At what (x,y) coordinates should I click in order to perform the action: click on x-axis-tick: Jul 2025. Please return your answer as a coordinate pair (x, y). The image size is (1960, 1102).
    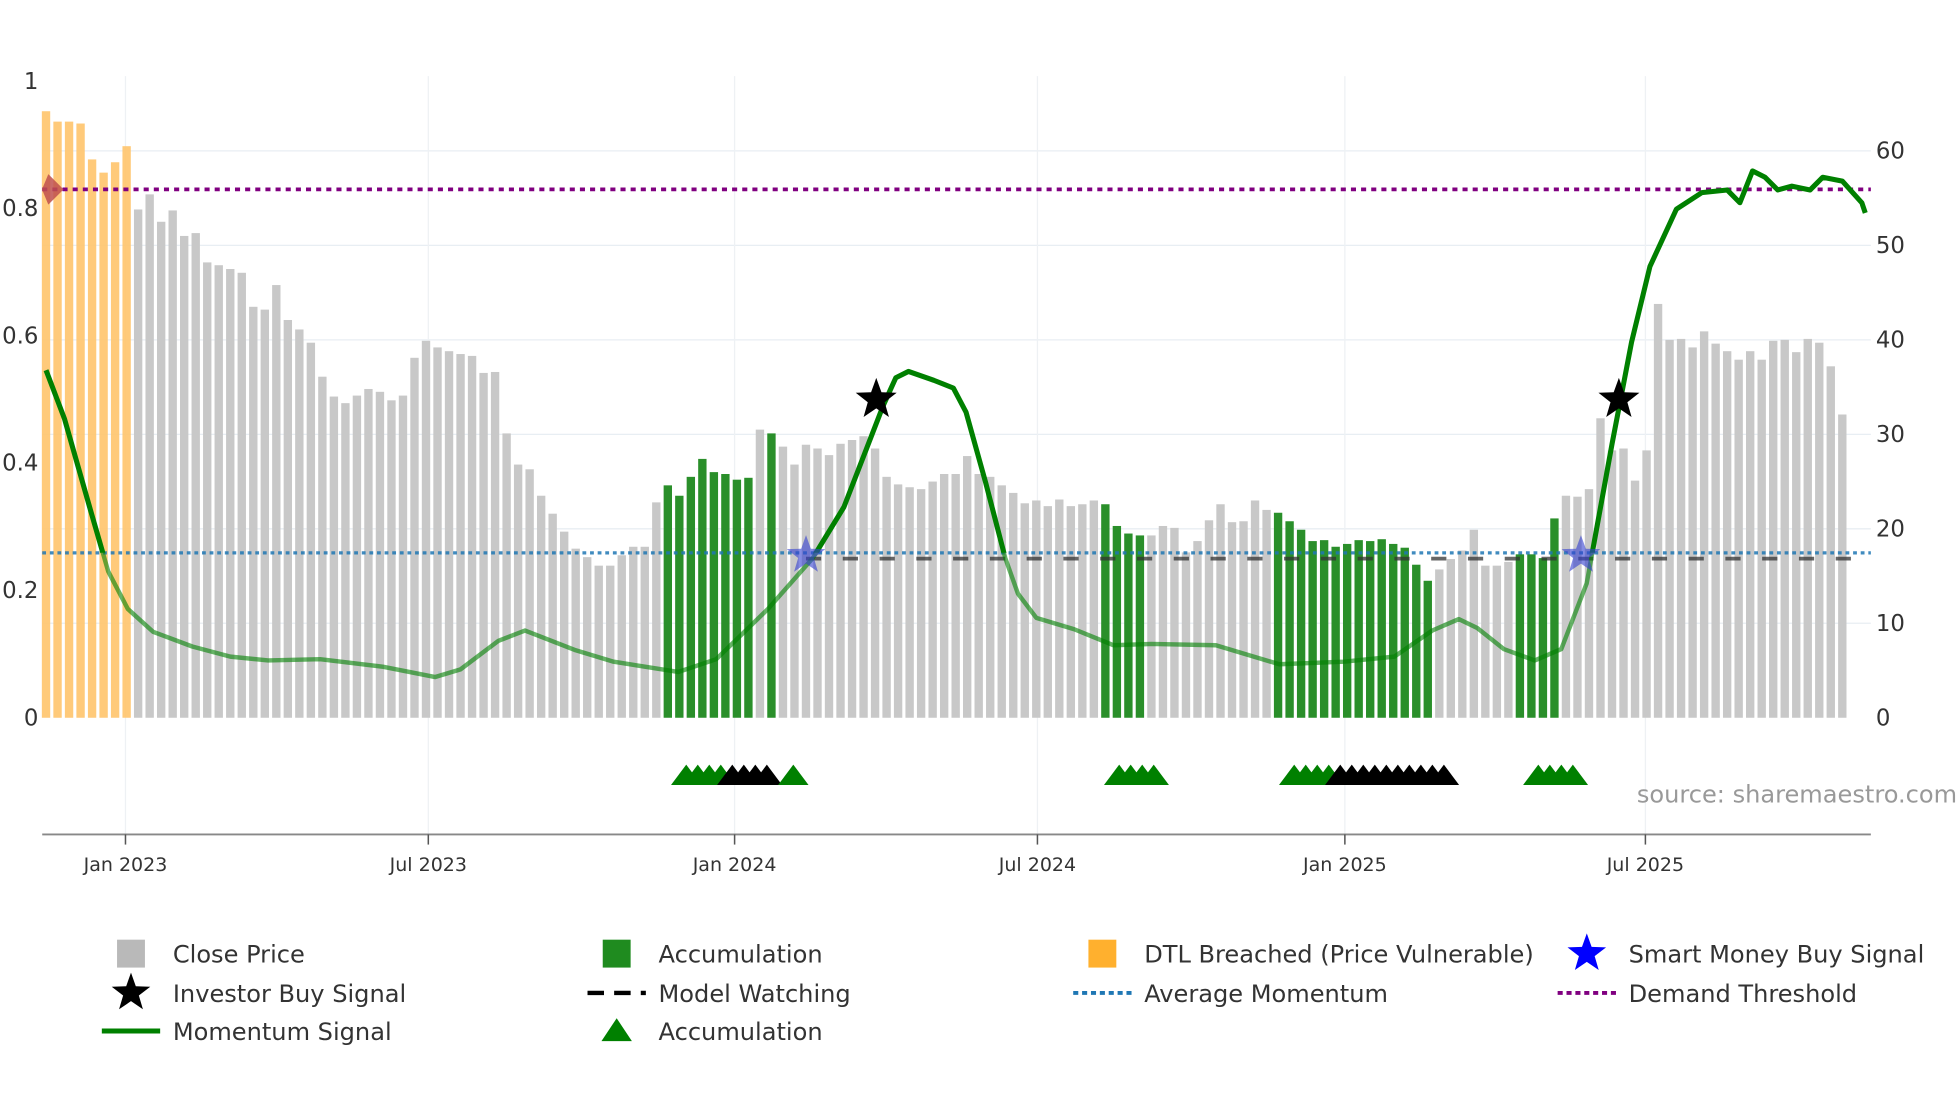
    Looking at the image, I should click on (1645, 865).